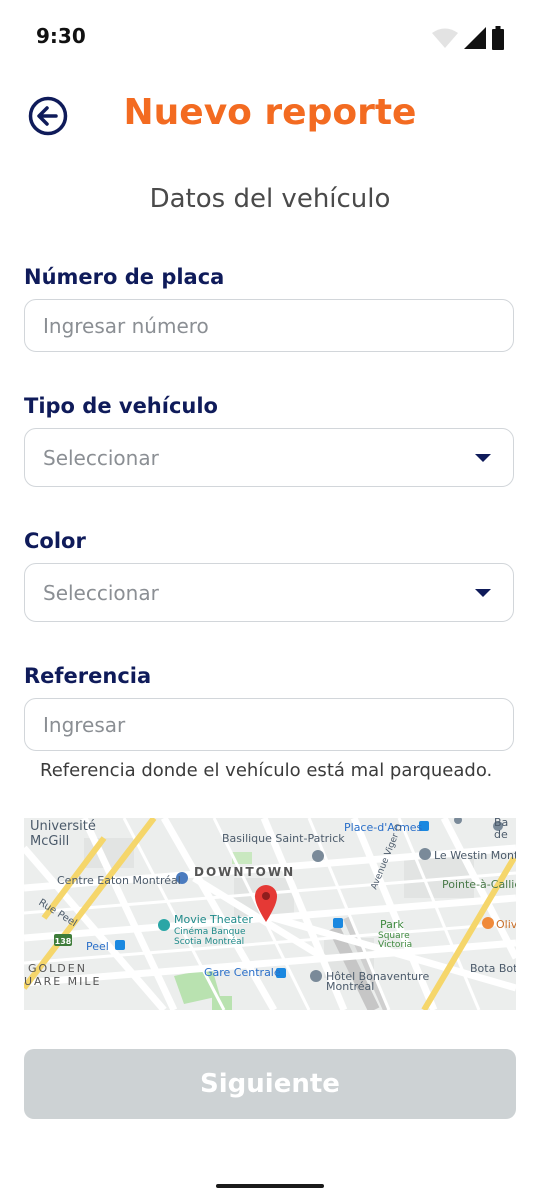 This screenshot has height=1200, width=540. I want to click on plate-input: Ingresar número, so click(269, 325).